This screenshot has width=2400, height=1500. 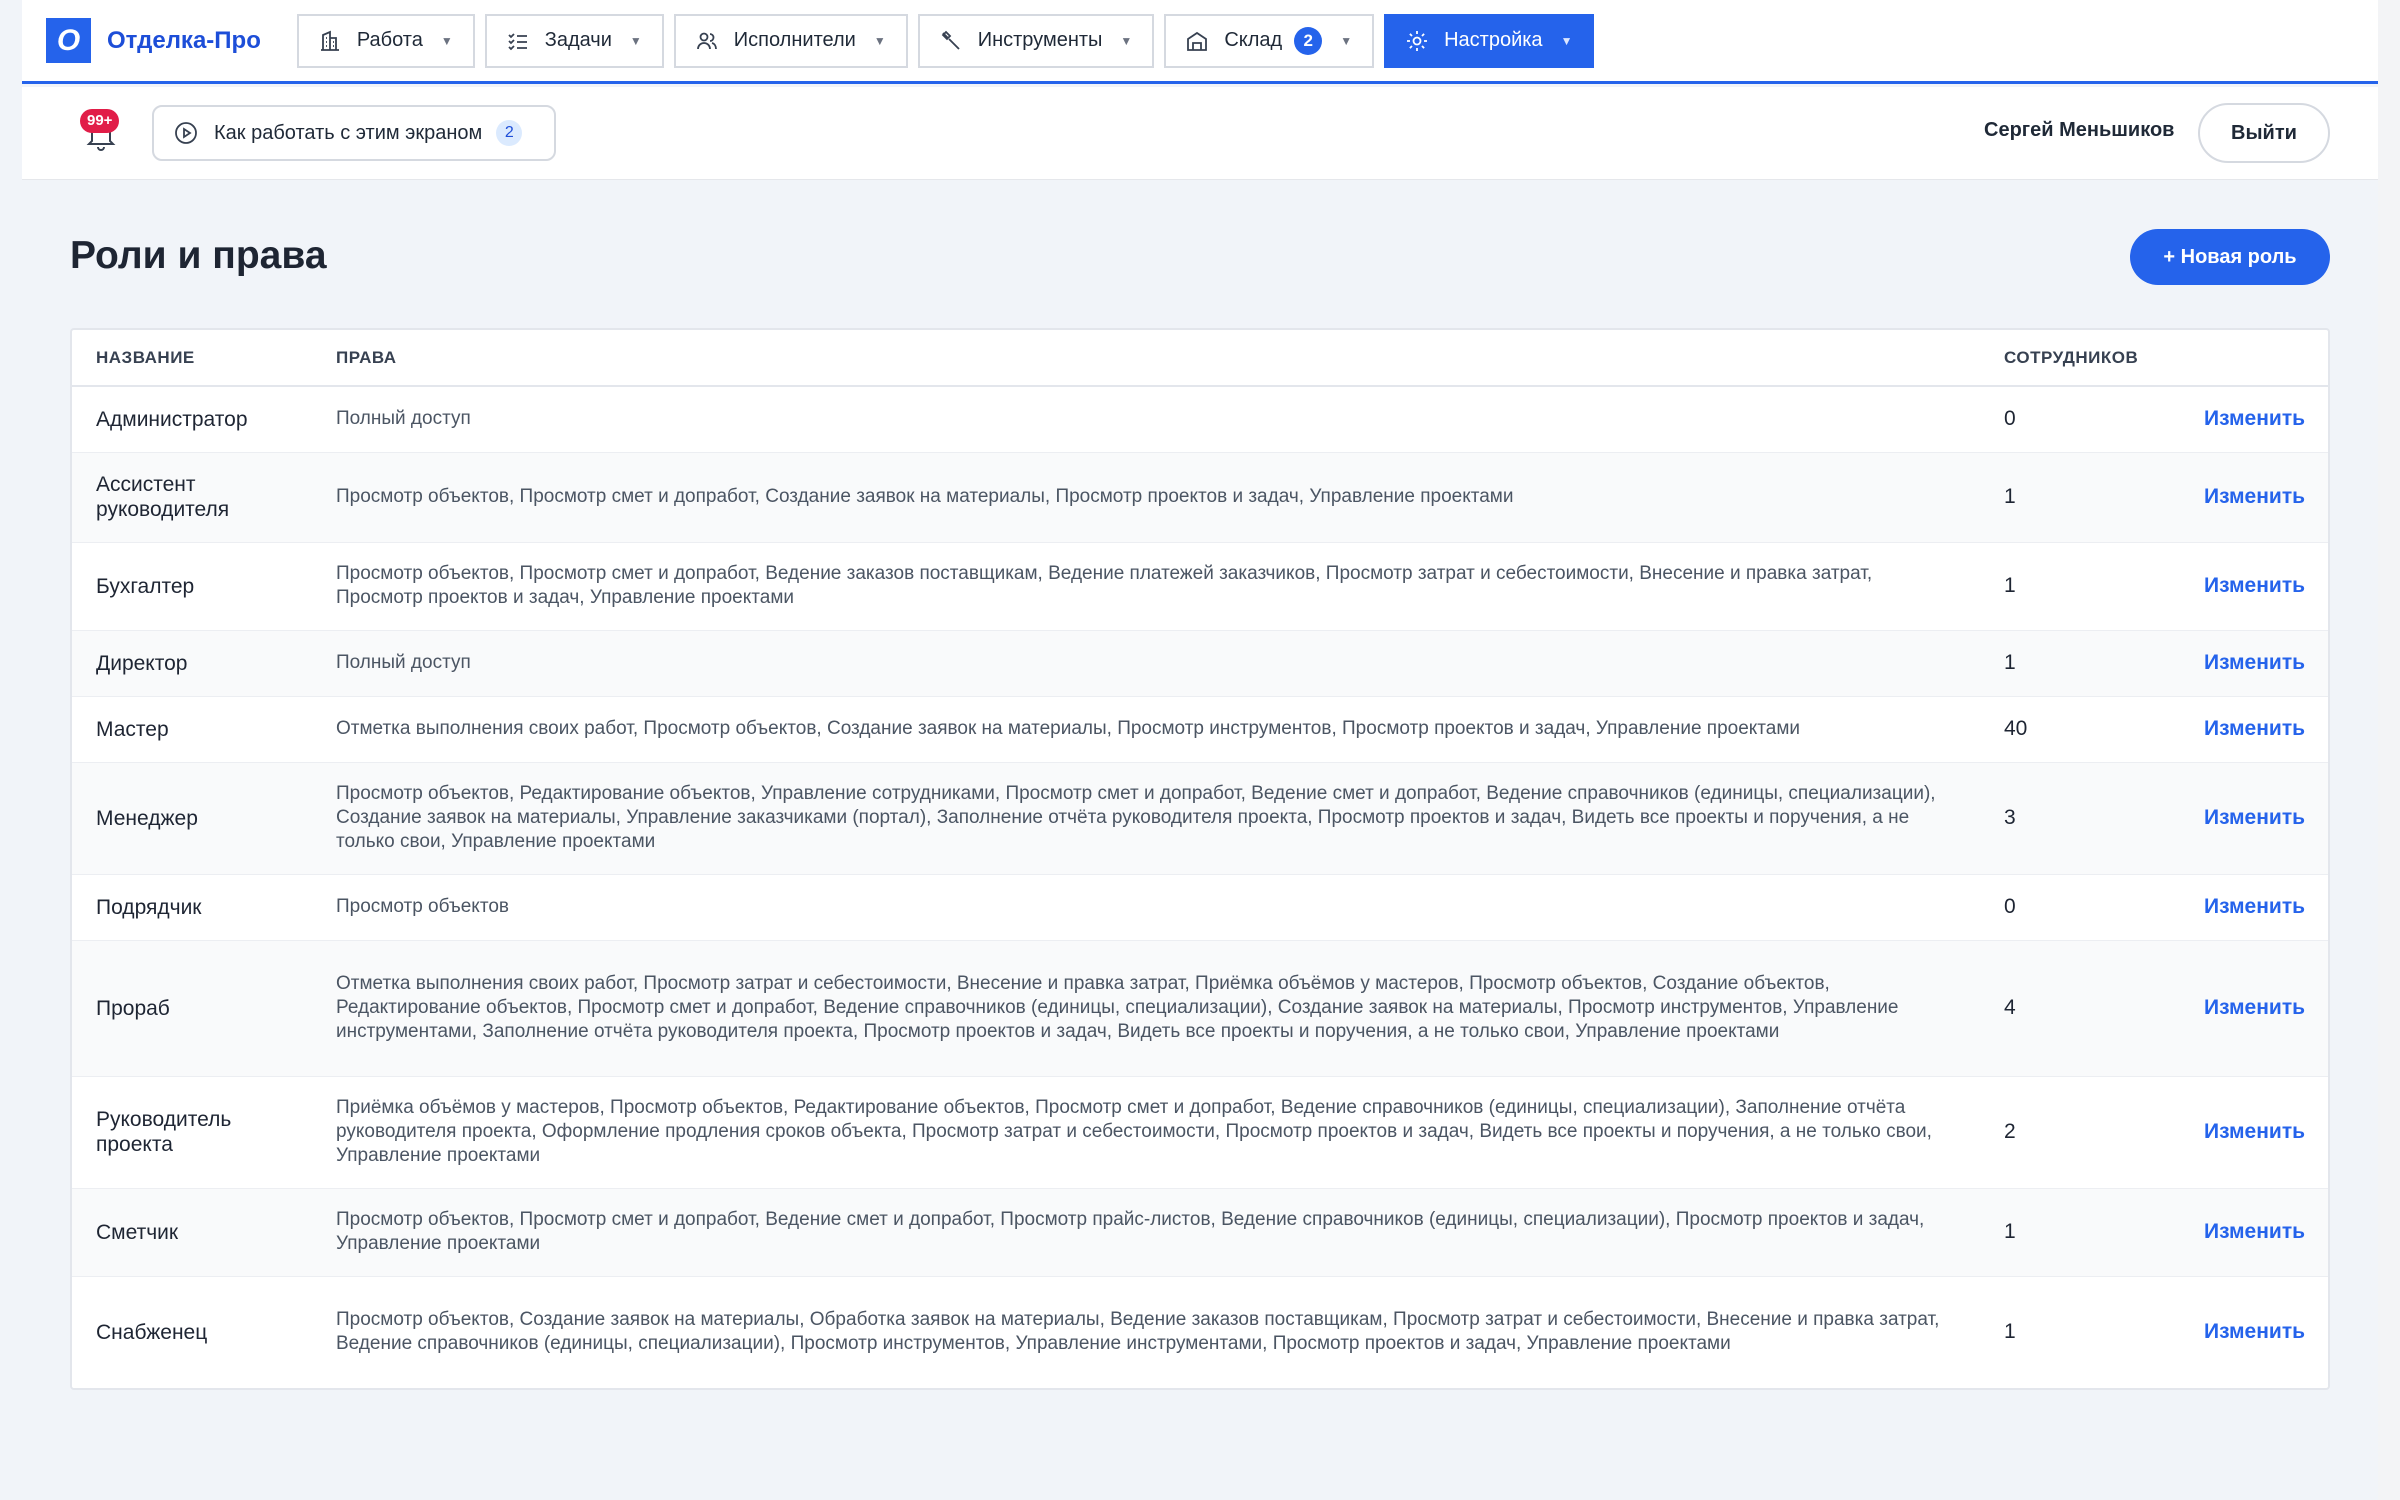 I want to click on nav-warehouse-label: Склад, so click(x=1253, y=40).